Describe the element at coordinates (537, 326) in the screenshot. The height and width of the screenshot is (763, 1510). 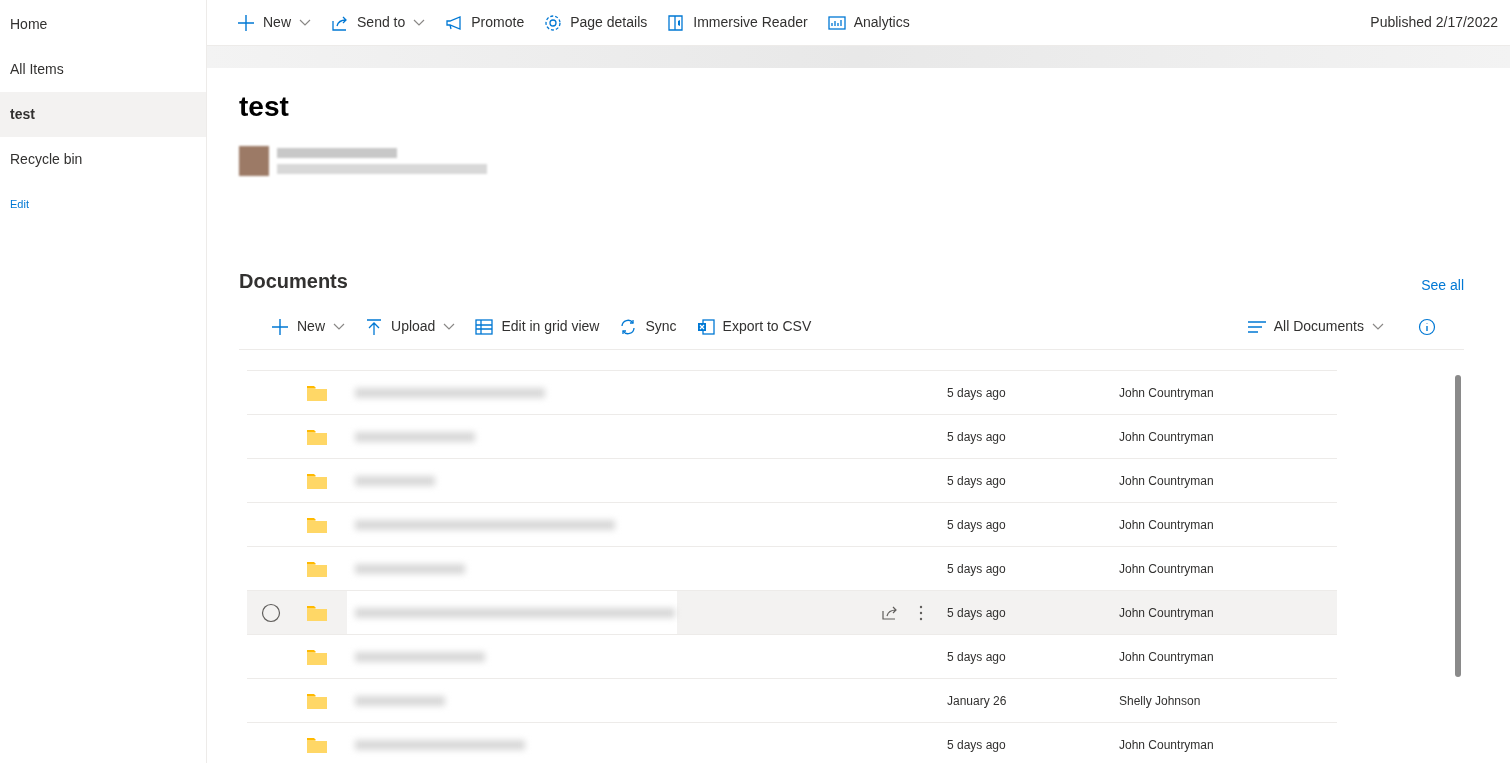
I see `grid-button: Edit in grid view` at that location.